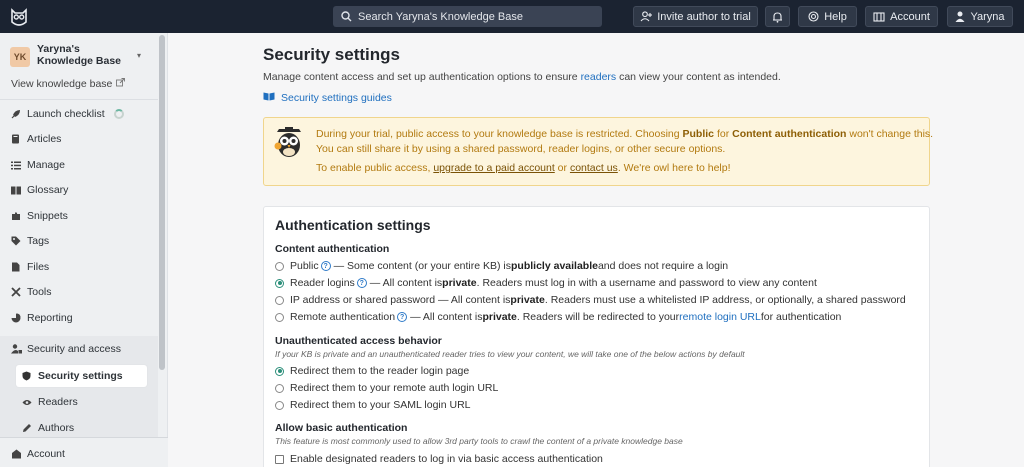  I want to click on sidebar-item-label: Authors, so click(56, 428).